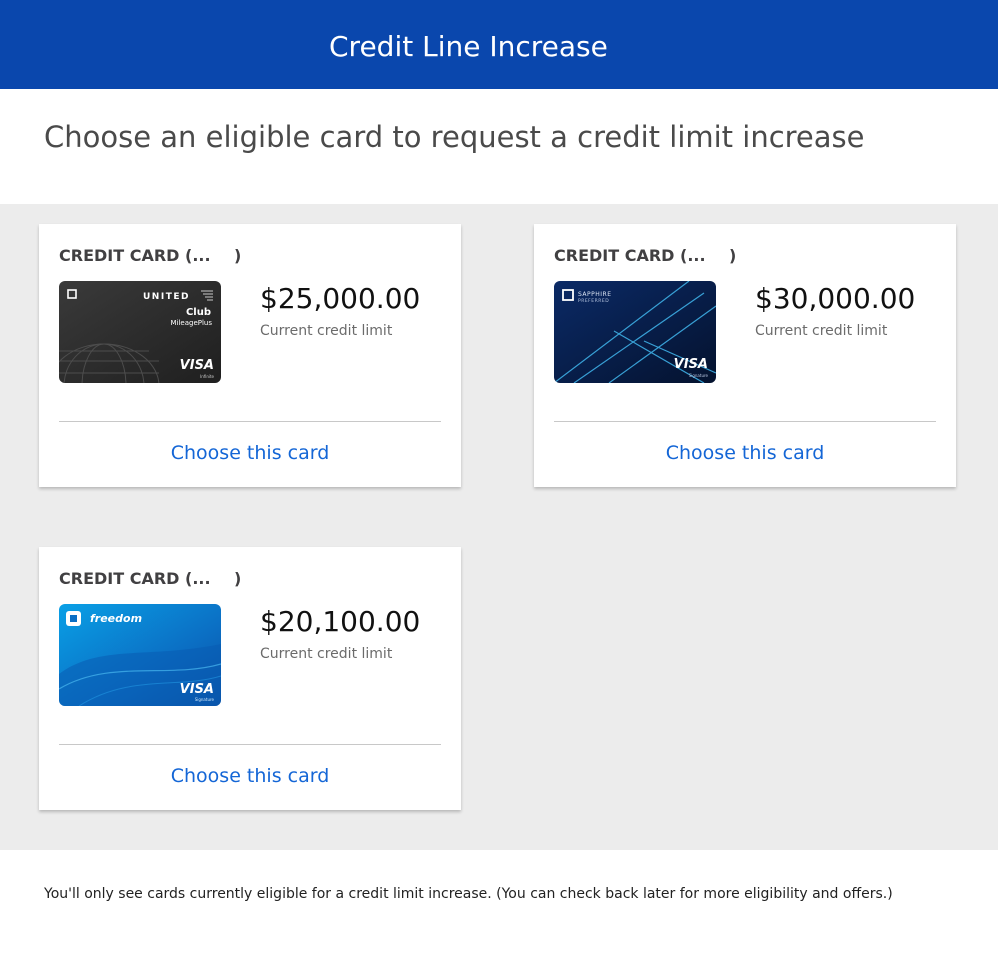 This screenshot has height=956, width=998. I want to click on svg-text: PREFERRED, so click(593, 301).